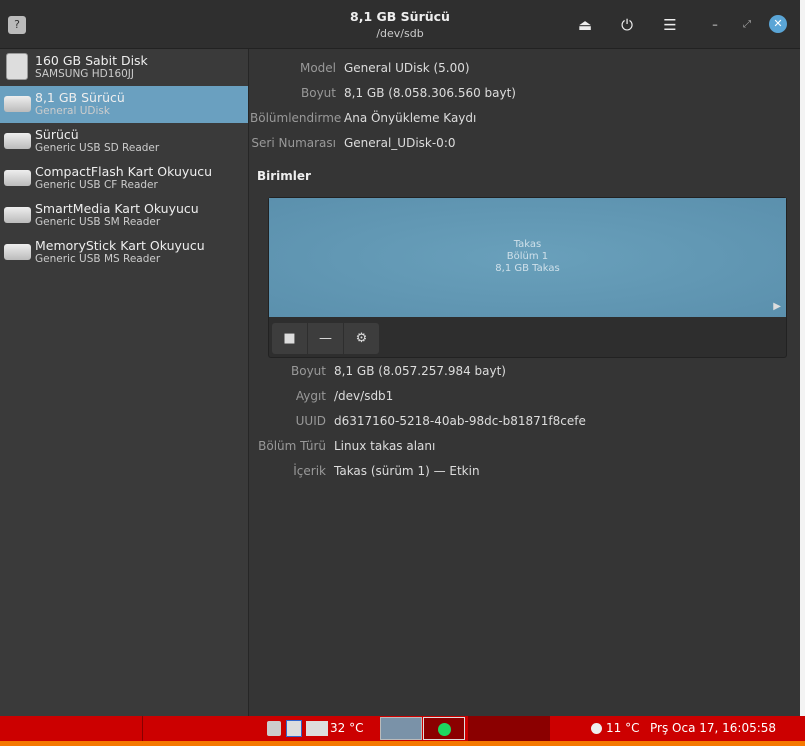  I want to click on value: General UDisk (5.00), so click(407, 68).